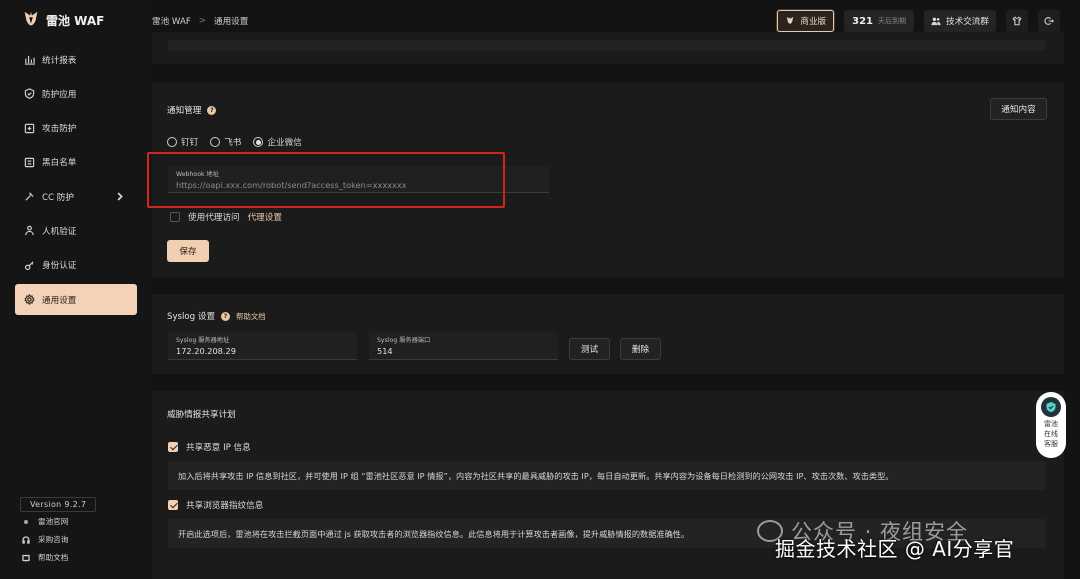  I want to click on official-site-link: 雷池官网, so click(45, 521).